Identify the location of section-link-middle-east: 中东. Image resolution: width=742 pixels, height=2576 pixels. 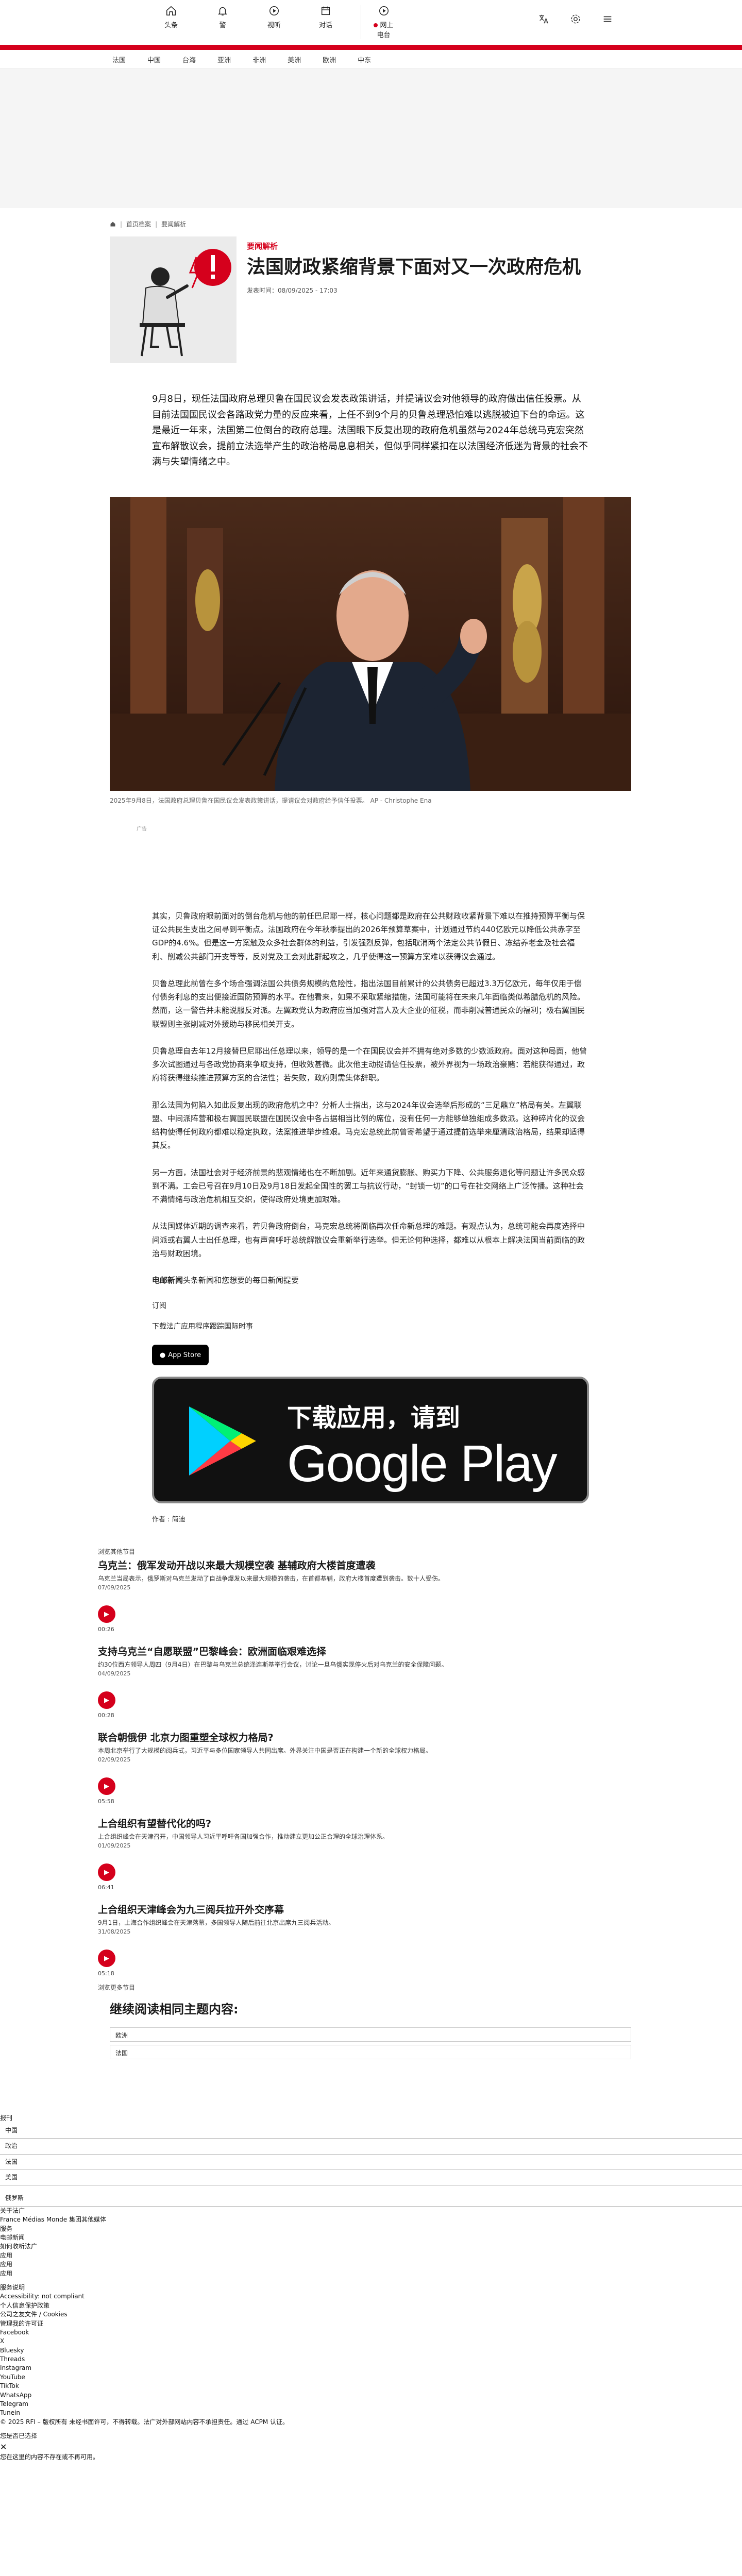
(364, 59).